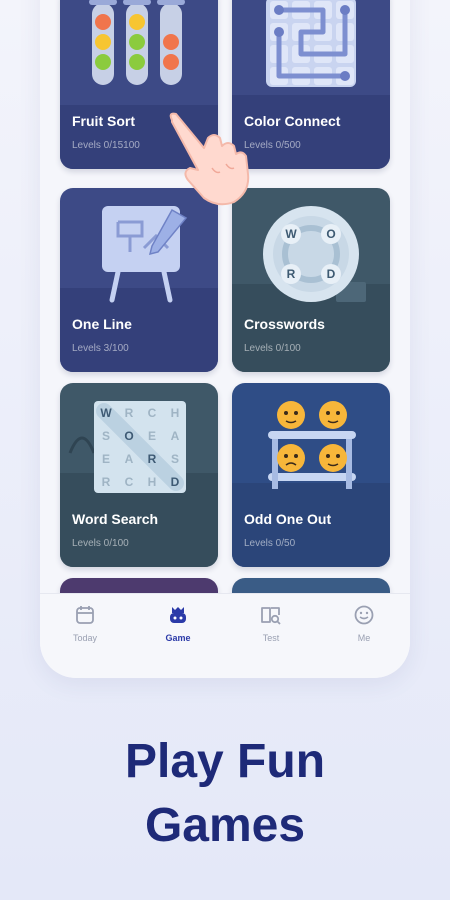  Describe the element at coordinates (85, 615) in the screenshot. I see `calendar-icon` at that location.